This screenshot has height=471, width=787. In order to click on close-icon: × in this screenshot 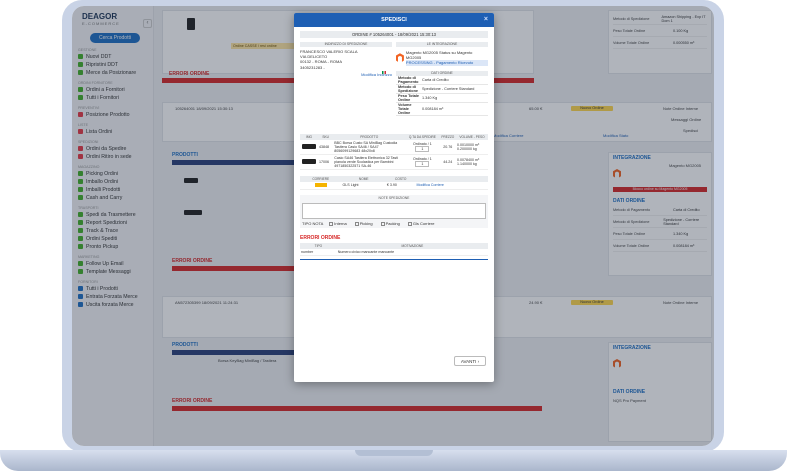, I will do `click(486, 20)`.